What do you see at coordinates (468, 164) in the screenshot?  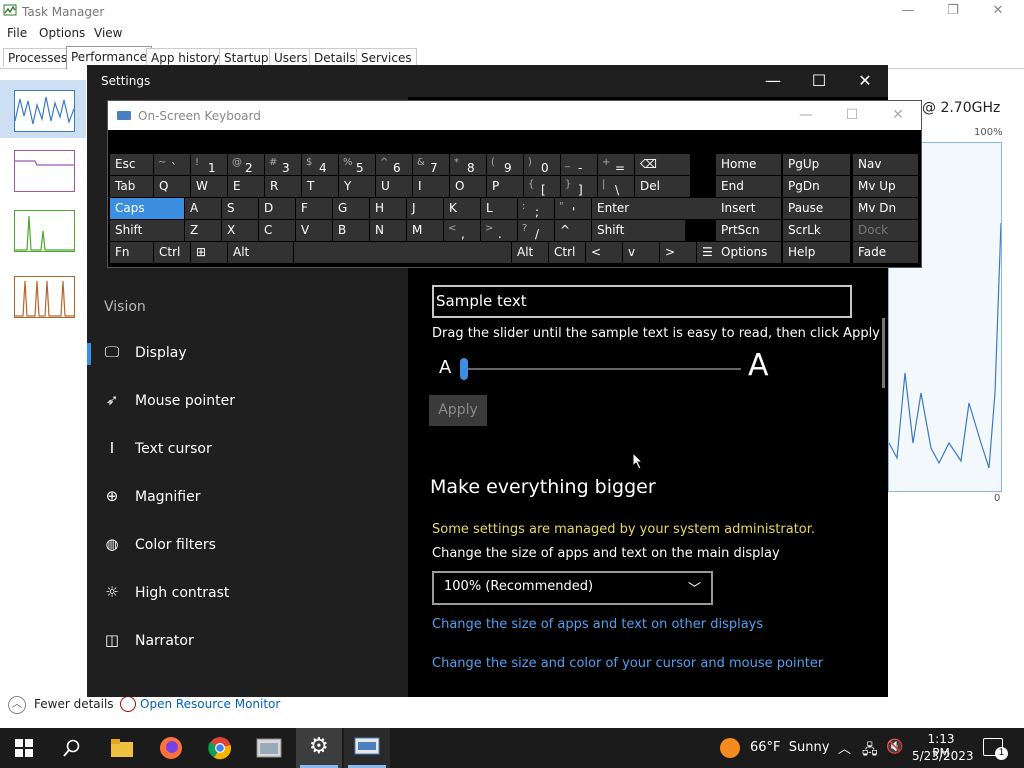 I see `key-8: * 8` at bounding box center [468, 164].